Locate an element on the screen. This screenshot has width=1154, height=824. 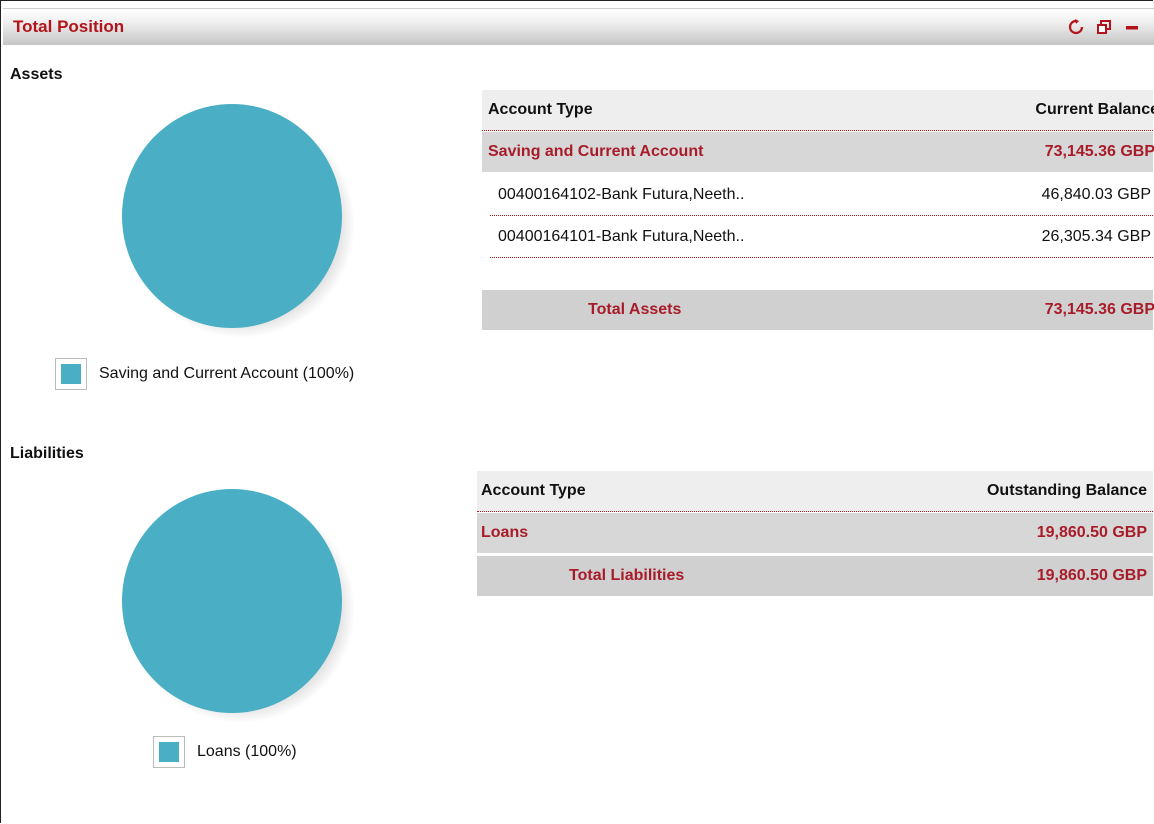
assets-legend-label: Saving and Current Account (100%) is located at coordinates (227, 373).